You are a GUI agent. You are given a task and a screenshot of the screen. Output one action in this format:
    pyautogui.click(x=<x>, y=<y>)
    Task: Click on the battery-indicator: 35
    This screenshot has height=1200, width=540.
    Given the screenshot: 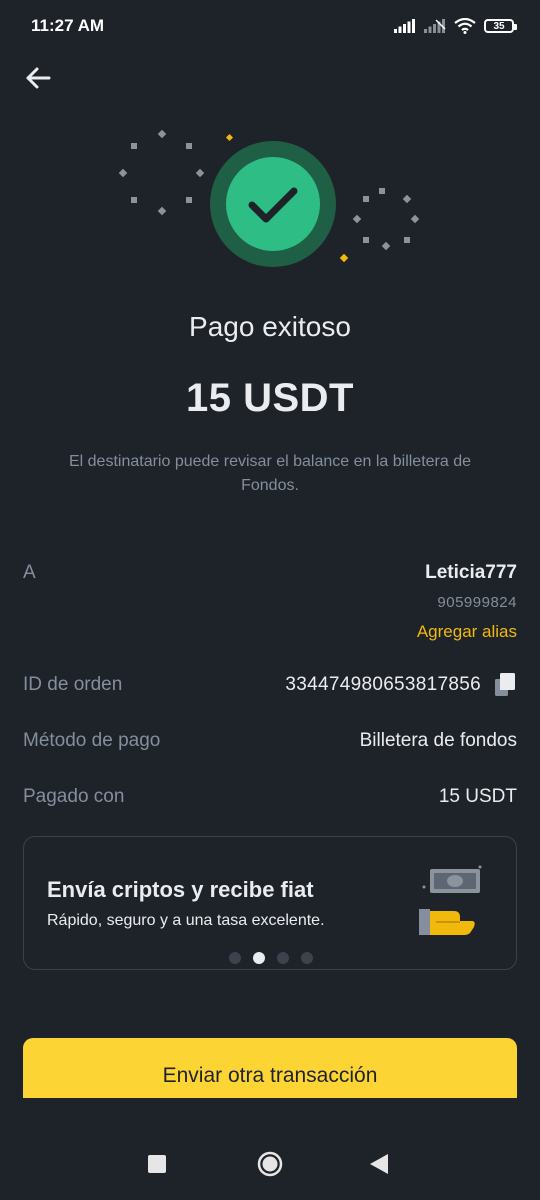 What is the action you would take?
    pyautogui.click(x=500, y=26)
    